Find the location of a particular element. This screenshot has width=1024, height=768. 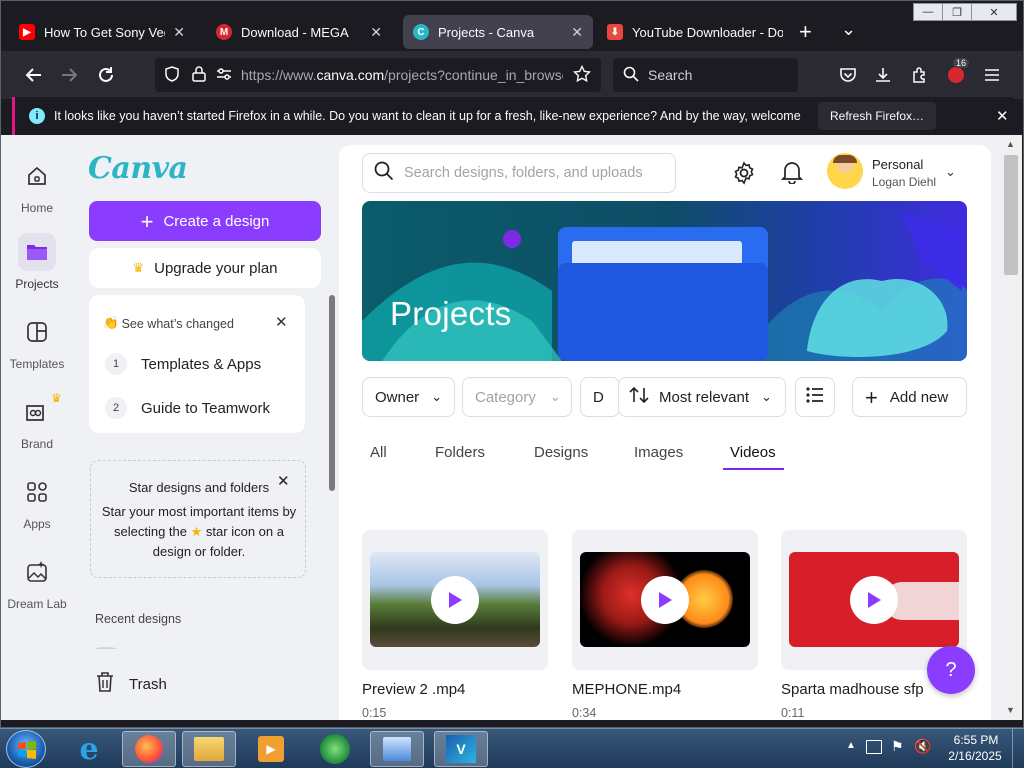

rail-item-templates: Templates is located at coordinates (37, 353).